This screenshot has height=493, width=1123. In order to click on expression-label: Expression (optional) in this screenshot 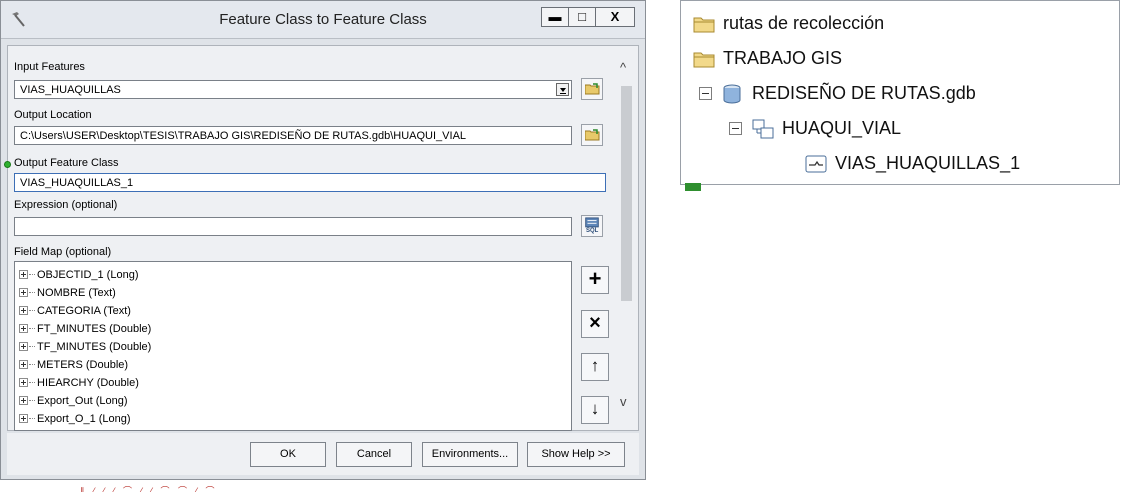, I will do `click(66, 205)`.